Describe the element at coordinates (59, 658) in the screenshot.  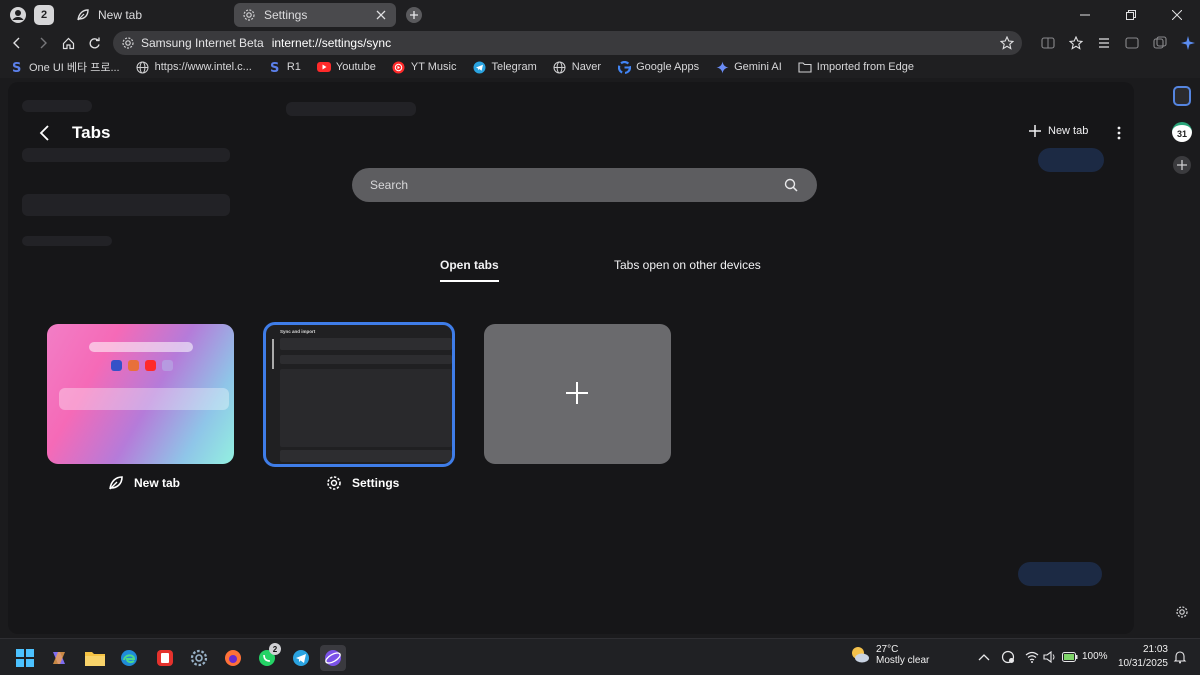
I see `copilot-icon` at that location.